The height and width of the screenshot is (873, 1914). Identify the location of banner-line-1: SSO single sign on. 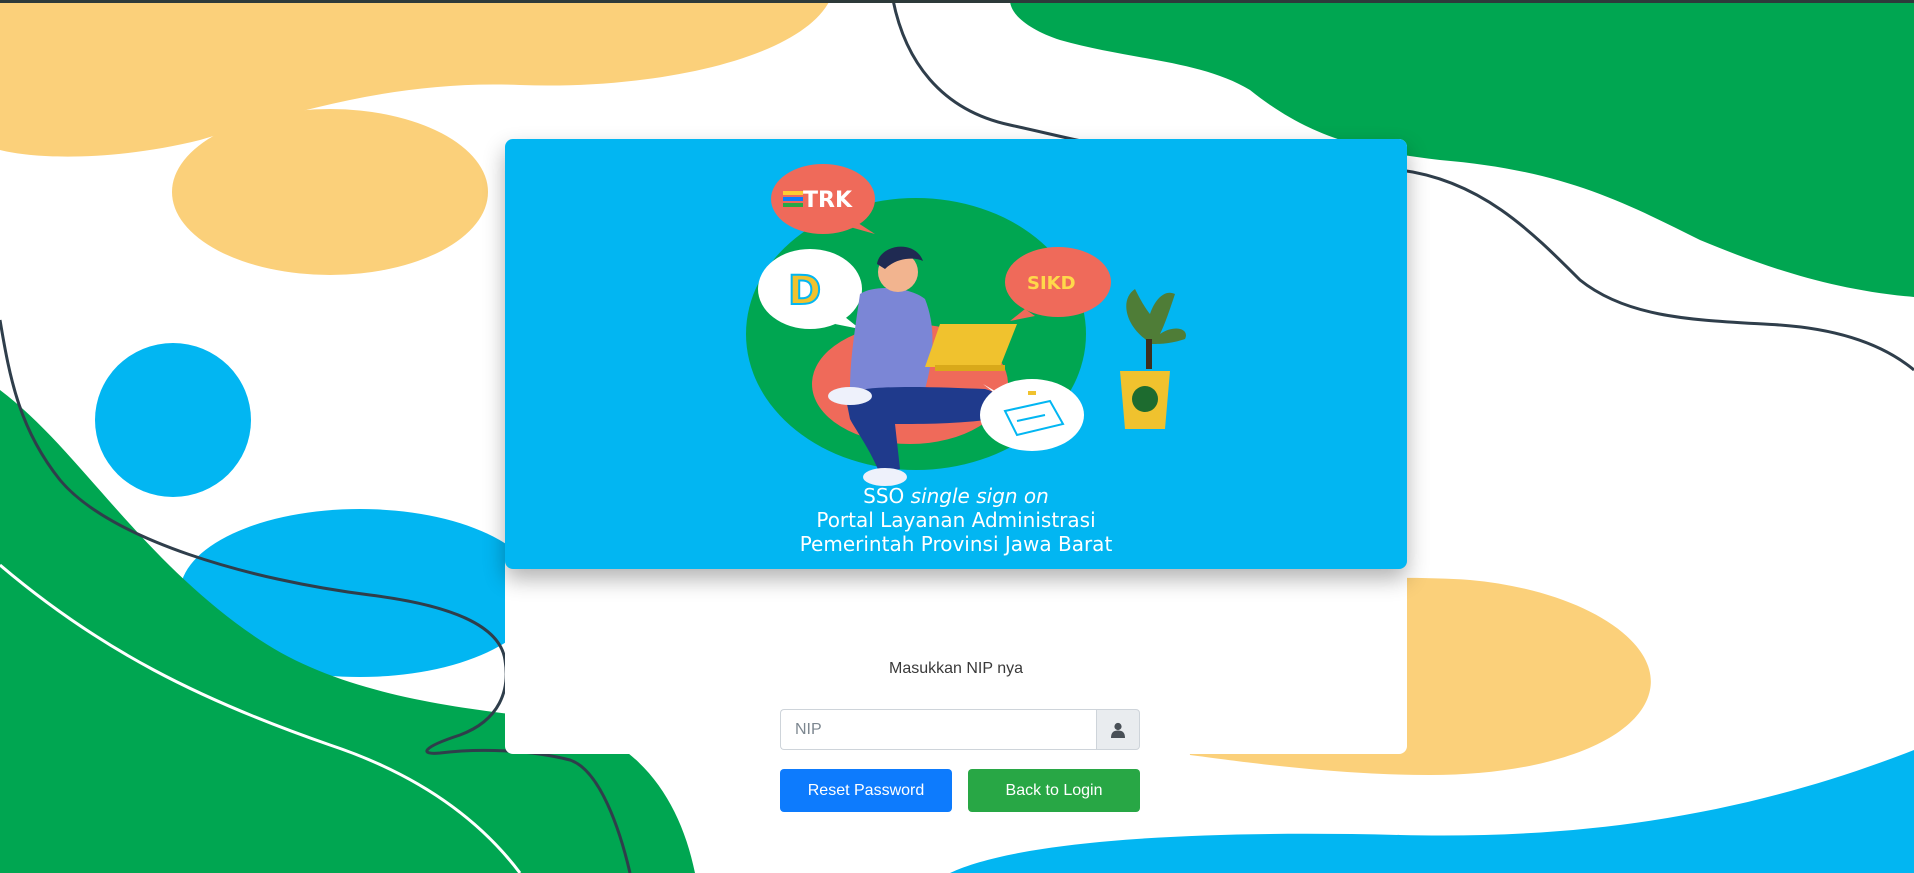
(956, 496).